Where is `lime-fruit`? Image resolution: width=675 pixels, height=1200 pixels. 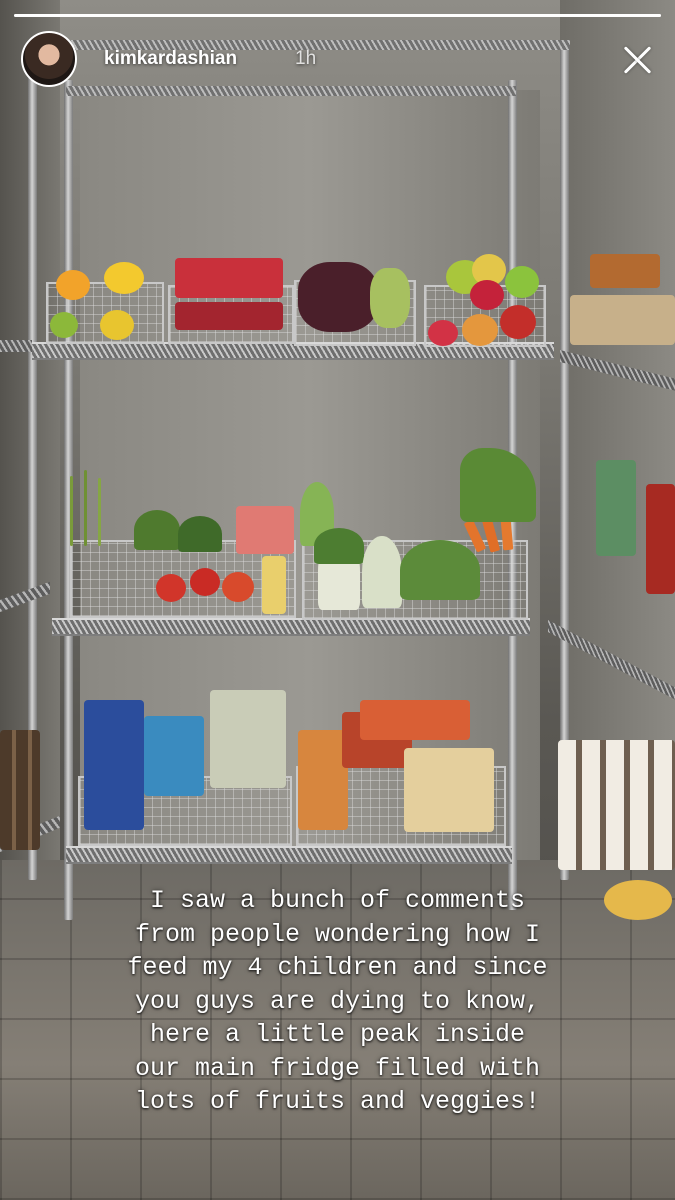 lime-fruit is located at coordinates (64, 325).